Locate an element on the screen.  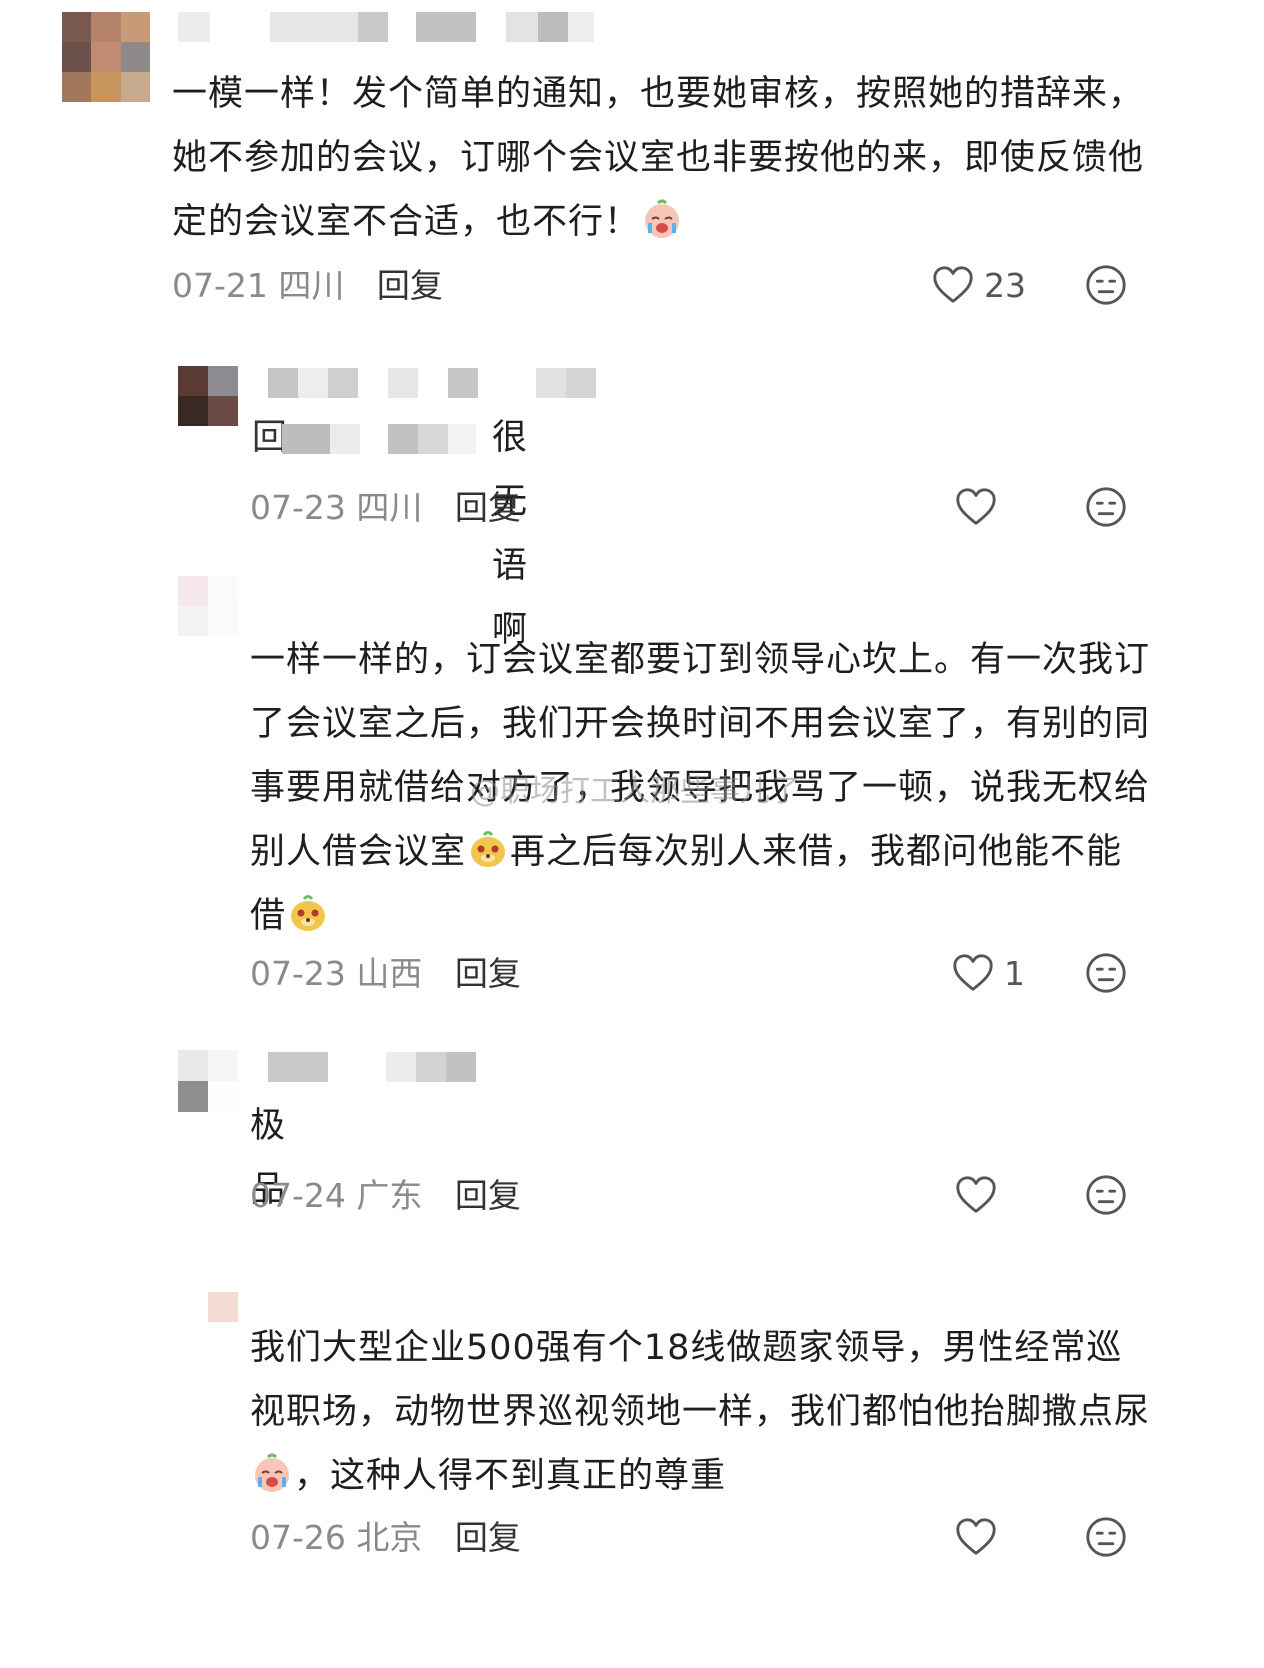
comment-meta: 07-23 山西 回复 is located at coordinates (385, 974).